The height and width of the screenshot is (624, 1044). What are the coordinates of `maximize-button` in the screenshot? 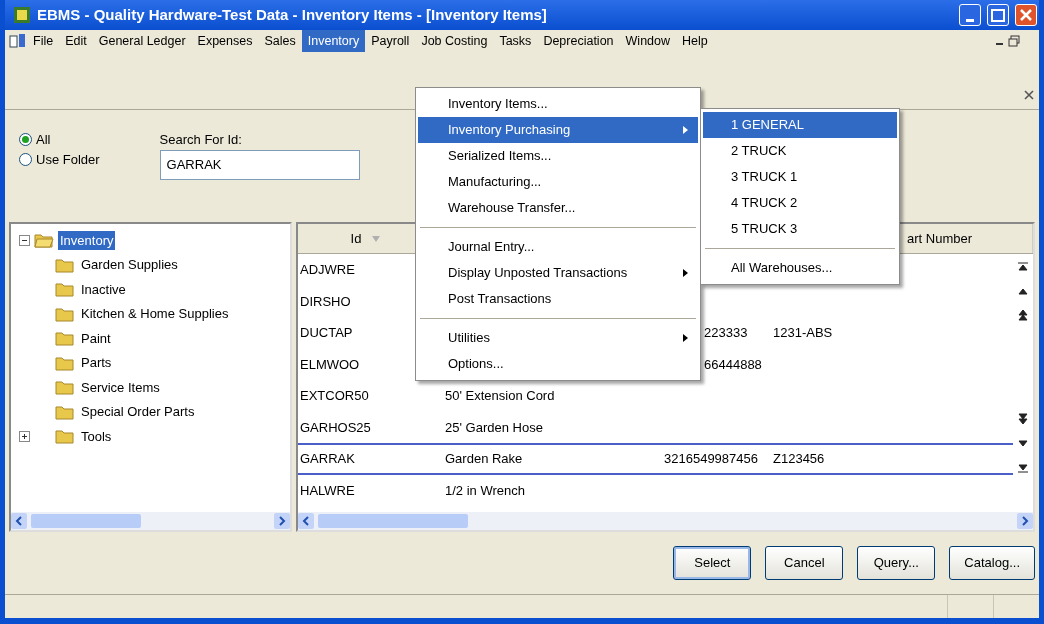 It's located at (998, 15).